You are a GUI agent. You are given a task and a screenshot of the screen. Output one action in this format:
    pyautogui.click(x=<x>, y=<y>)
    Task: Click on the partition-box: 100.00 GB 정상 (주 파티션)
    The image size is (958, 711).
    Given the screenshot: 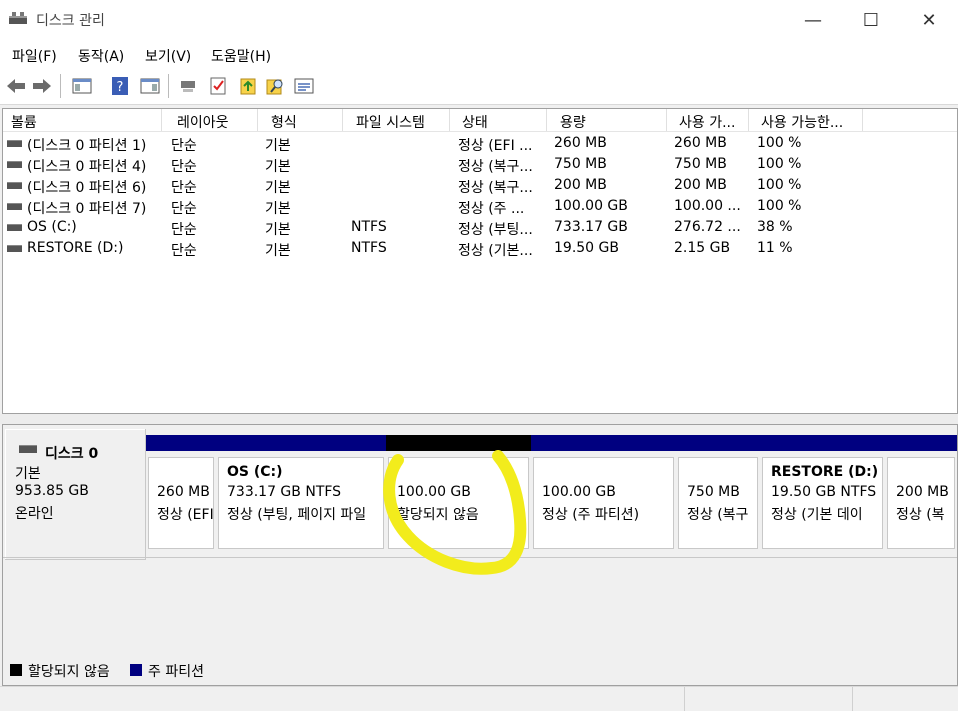 What is the action you would take?
    pyautogui.click(x=603, y=503)
    